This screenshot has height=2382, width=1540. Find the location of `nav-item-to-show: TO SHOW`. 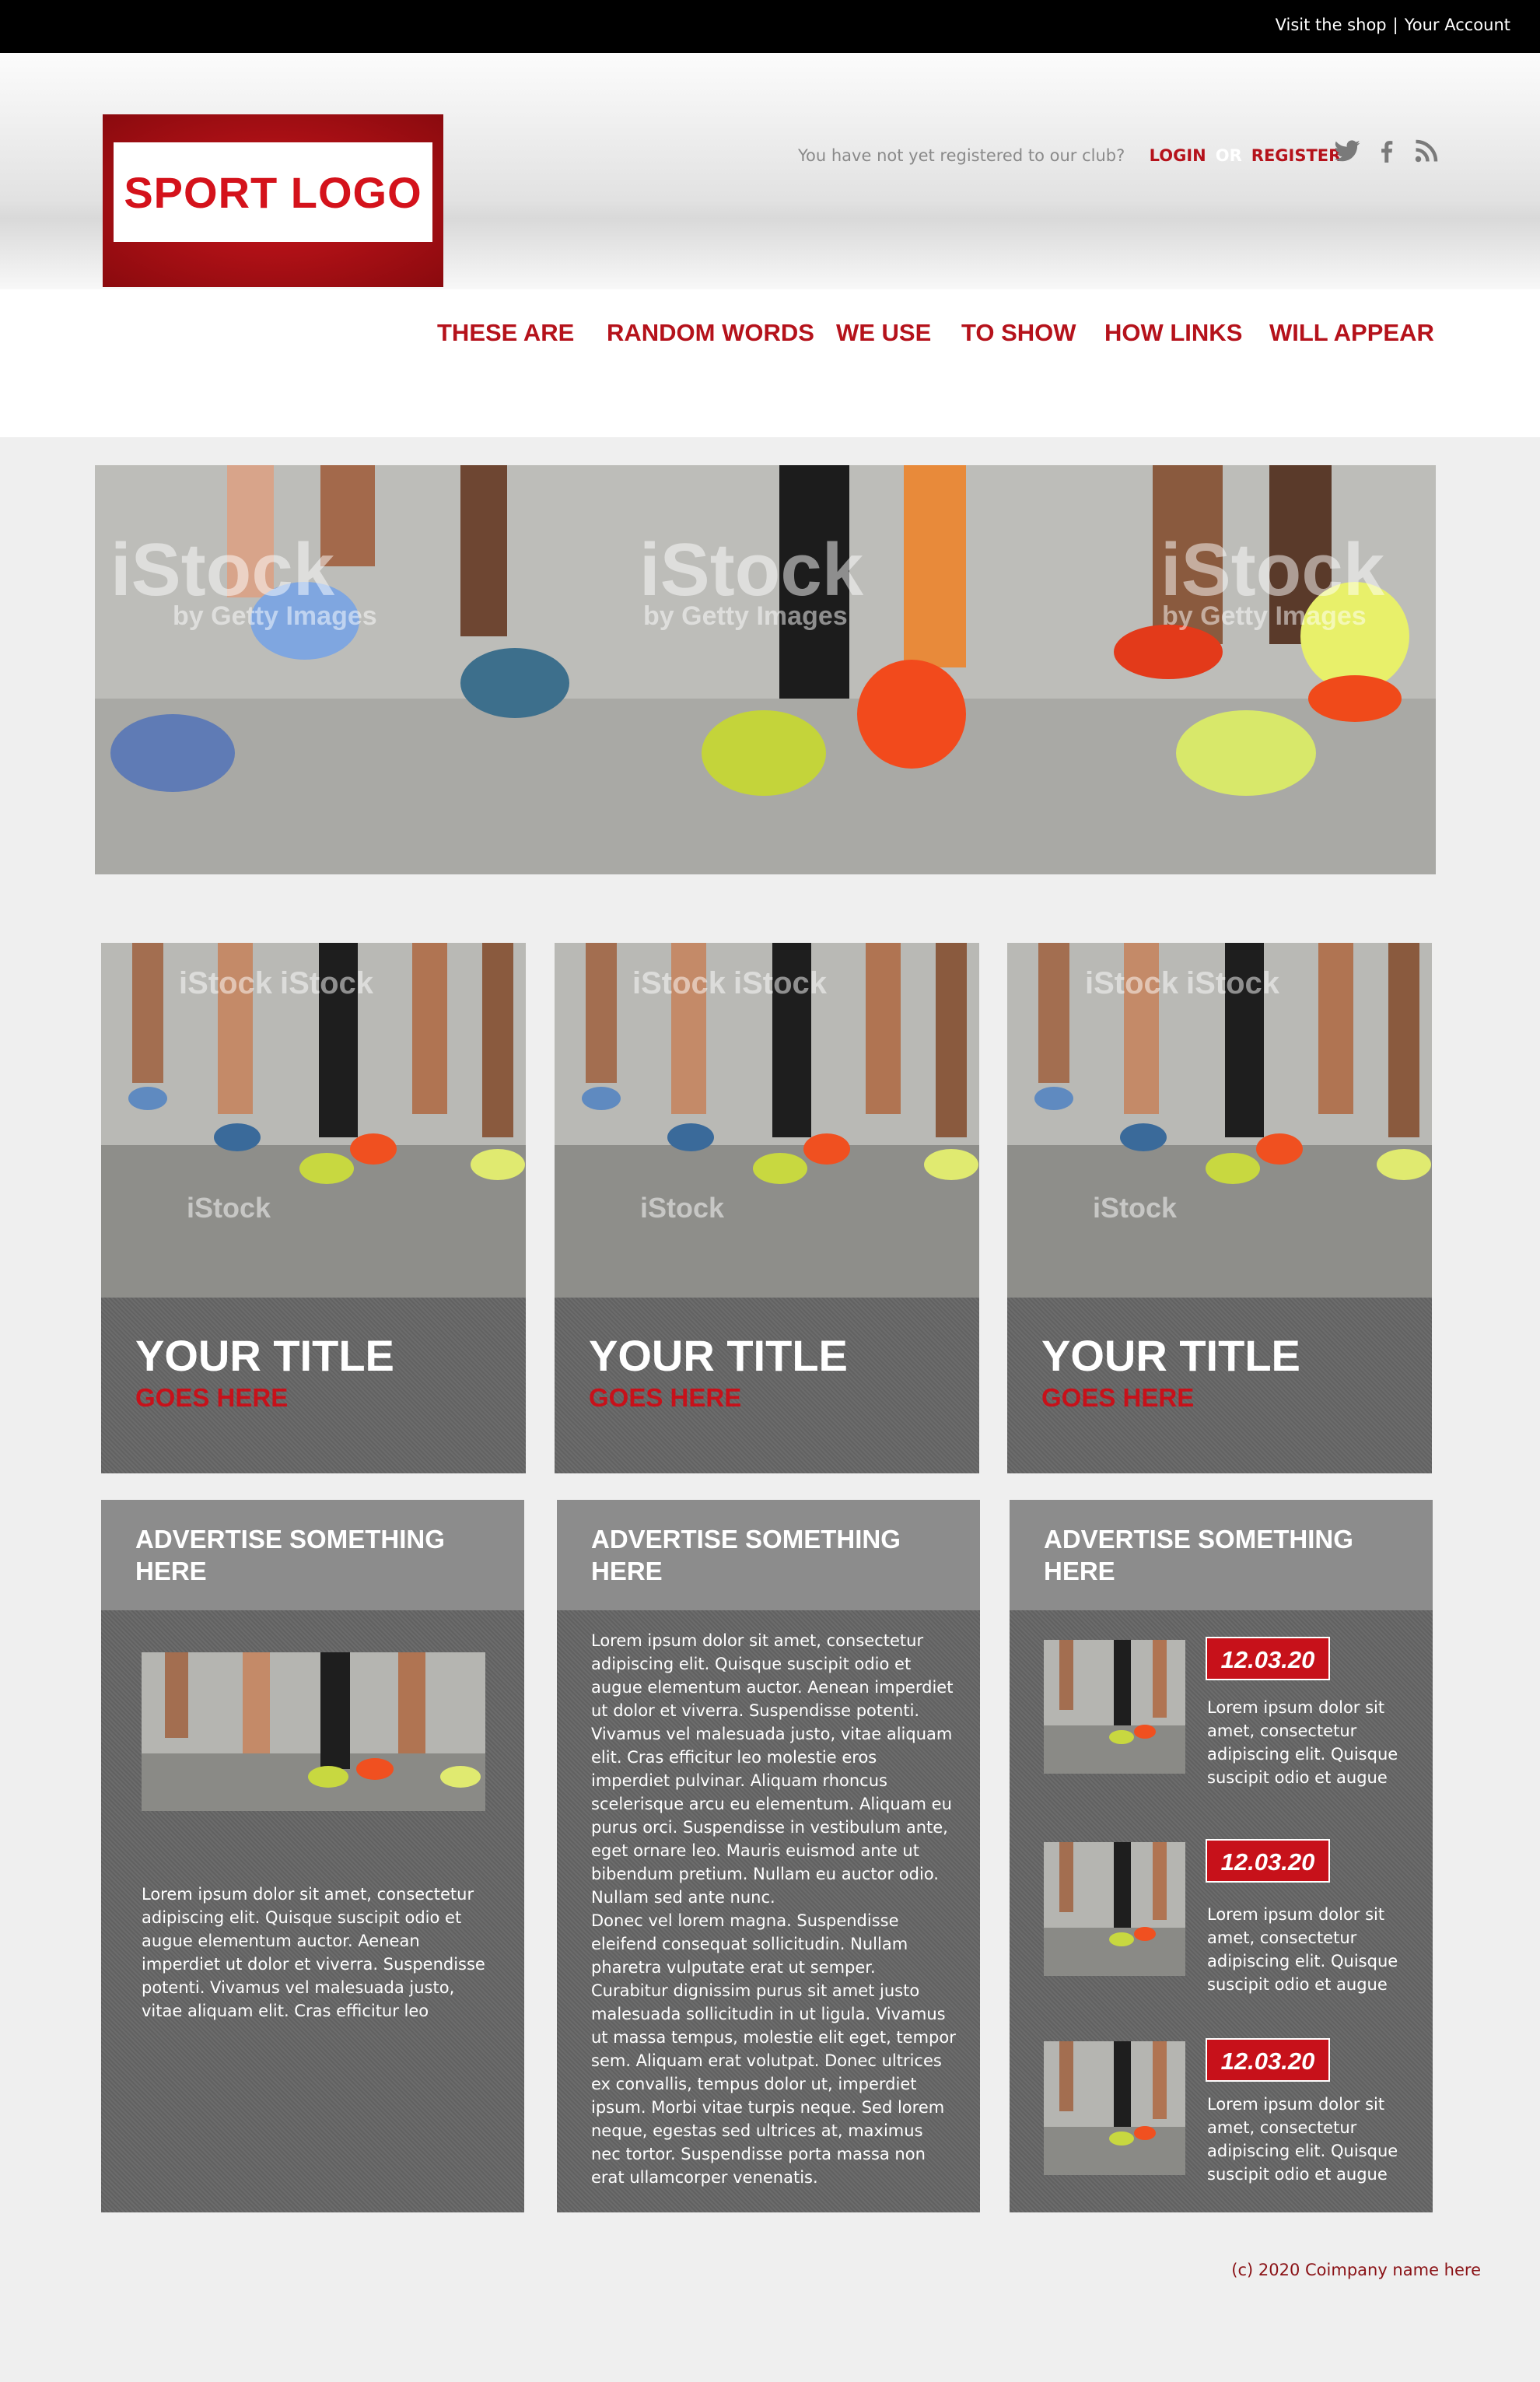

nav-item-to-show: TO SHOW is located at coordinates (1018, 333).